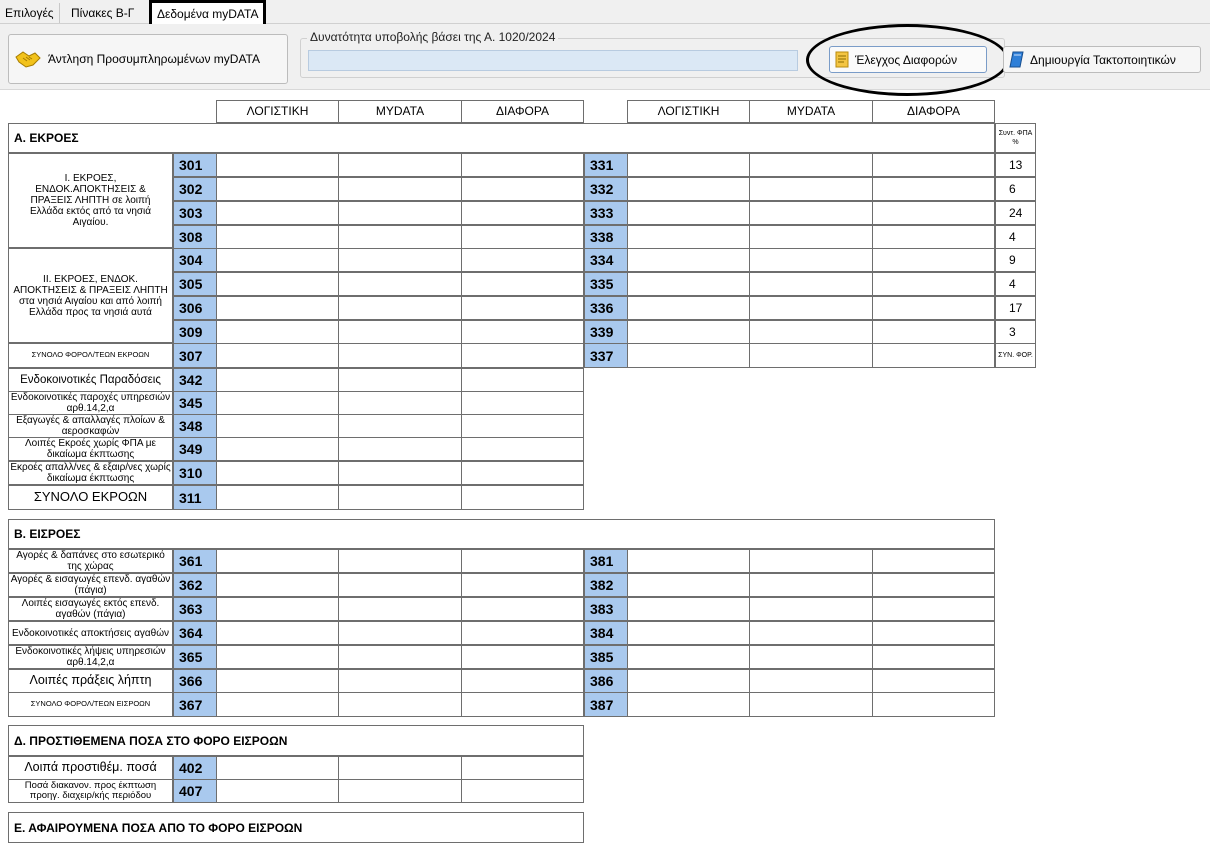 This screenshot has height=843, width=1210. I want to click on create-adjustments-button: Δημιουργία Τακτοποιητικών, so click(1102, 59).